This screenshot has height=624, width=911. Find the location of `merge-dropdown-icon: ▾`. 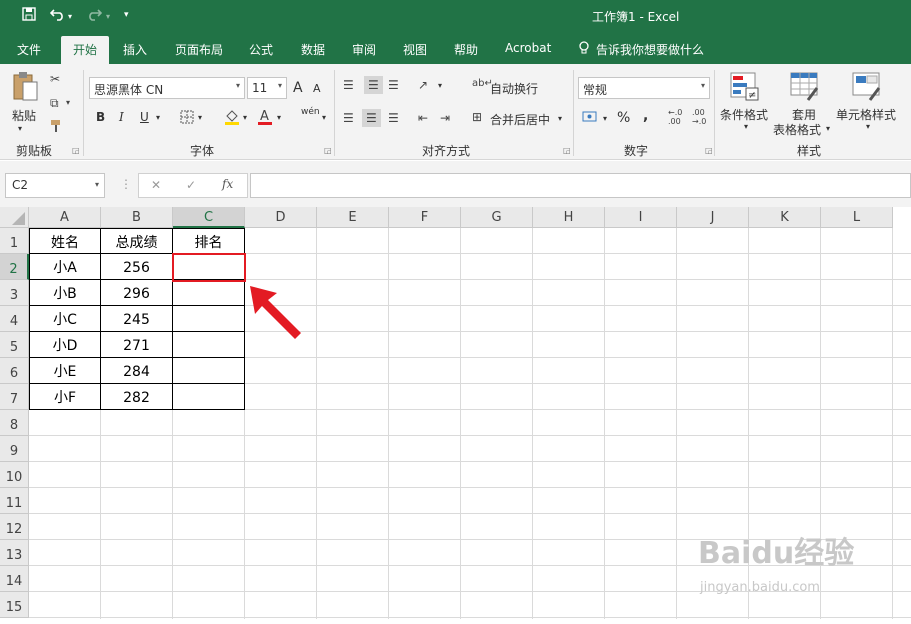

merge-dropdown-icon: ▾ is located at coordinates (560, 118).